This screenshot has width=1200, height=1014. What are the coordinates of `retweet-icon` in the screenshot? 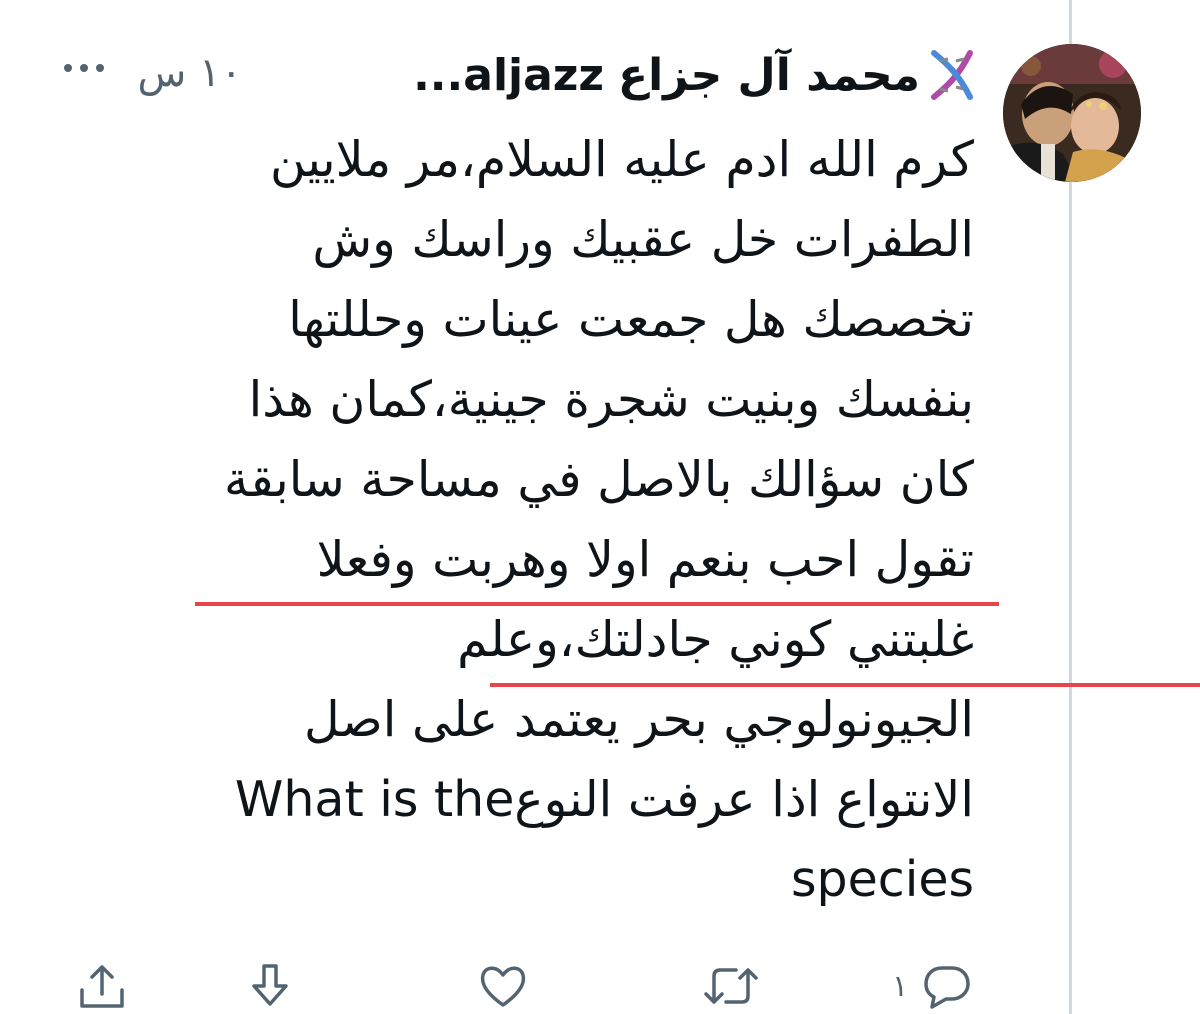 It's located at (731, 986).